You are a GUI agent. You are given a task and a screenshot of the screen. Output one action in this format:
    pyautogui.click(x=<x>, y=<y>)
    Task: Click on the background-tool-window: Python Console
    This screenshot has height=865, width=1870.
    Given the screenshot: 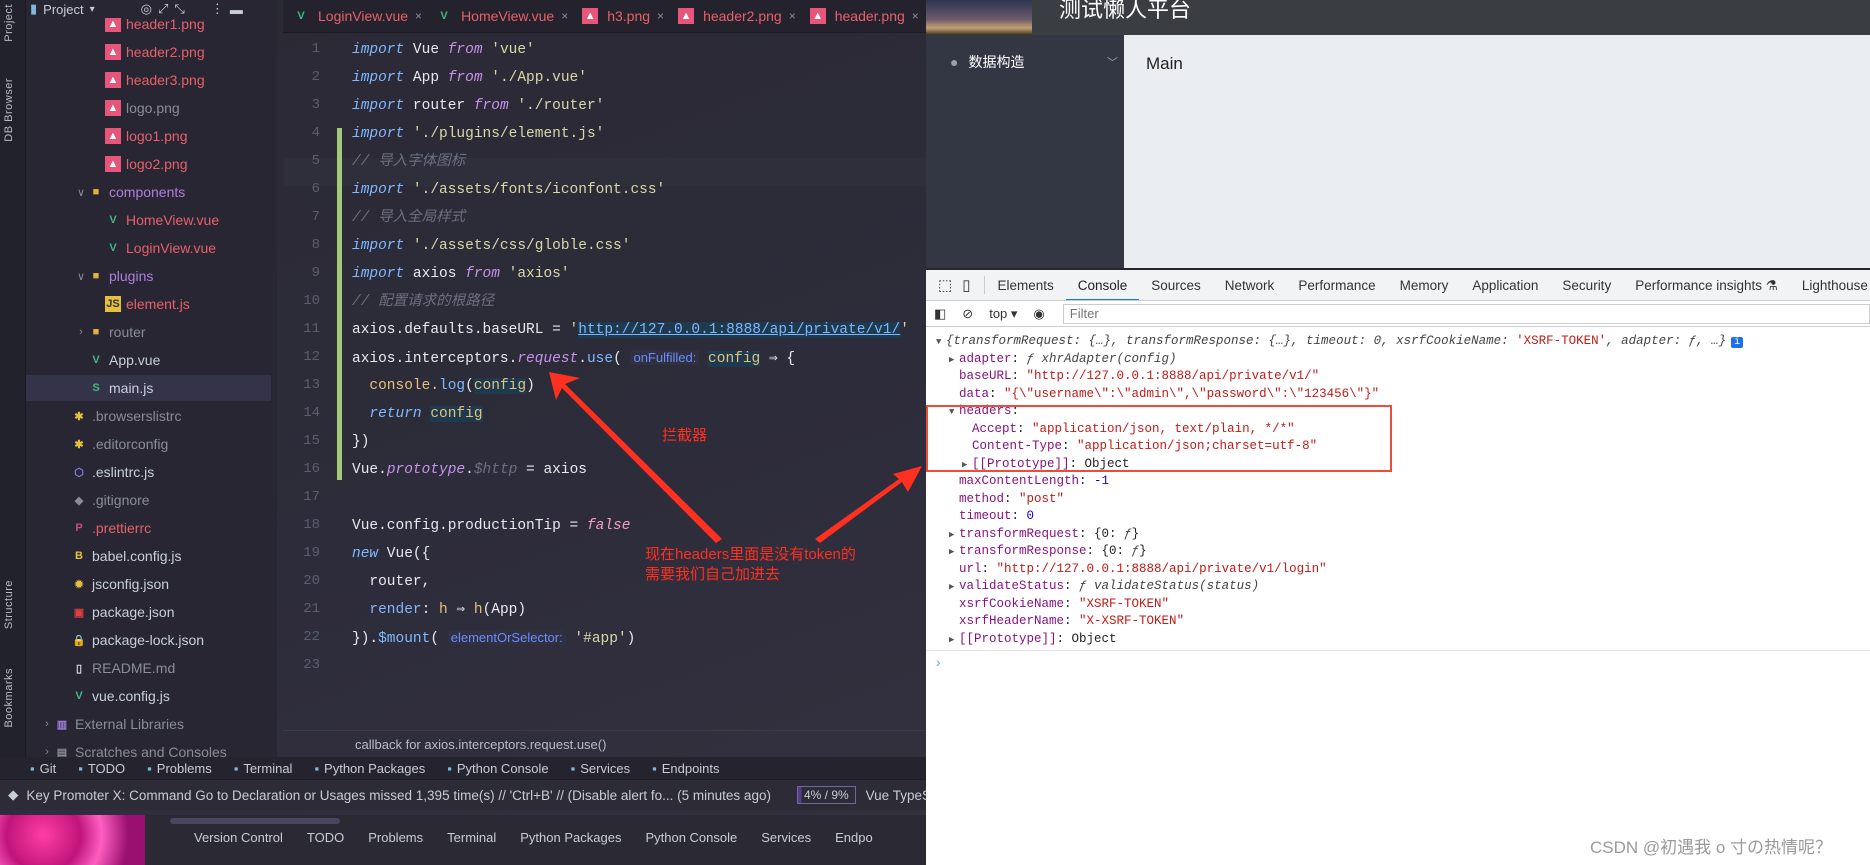 What is the action you would take?
    pyautogui.click(x=691, y=837)
    